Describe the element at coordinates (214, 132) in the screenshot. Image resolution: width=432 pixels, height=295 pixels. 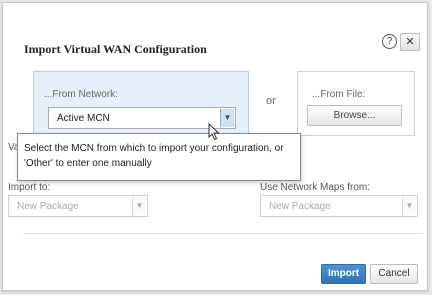
I see `mouse-cursor-icon` at that location.